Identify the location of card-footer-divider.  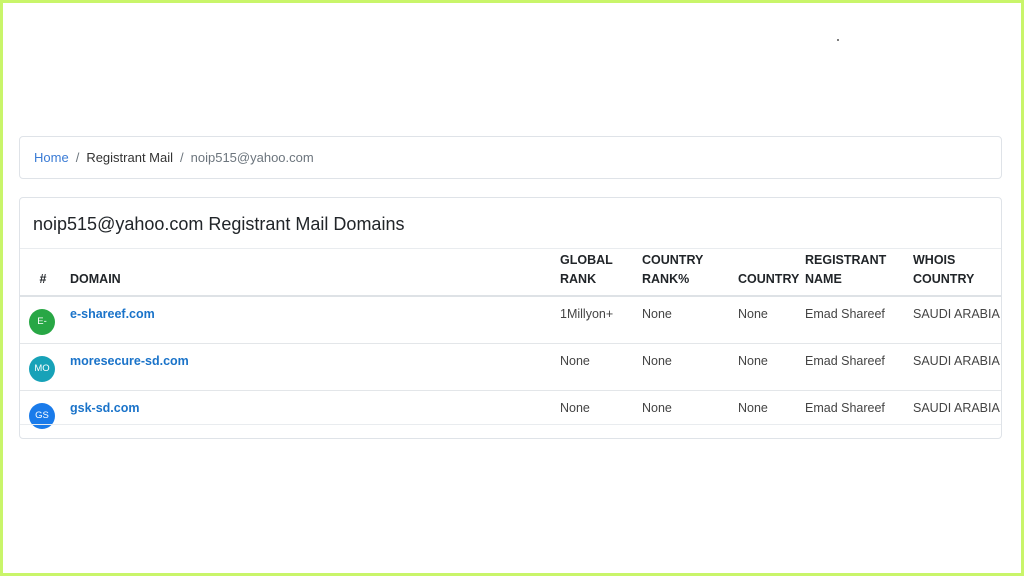
(510, 424).